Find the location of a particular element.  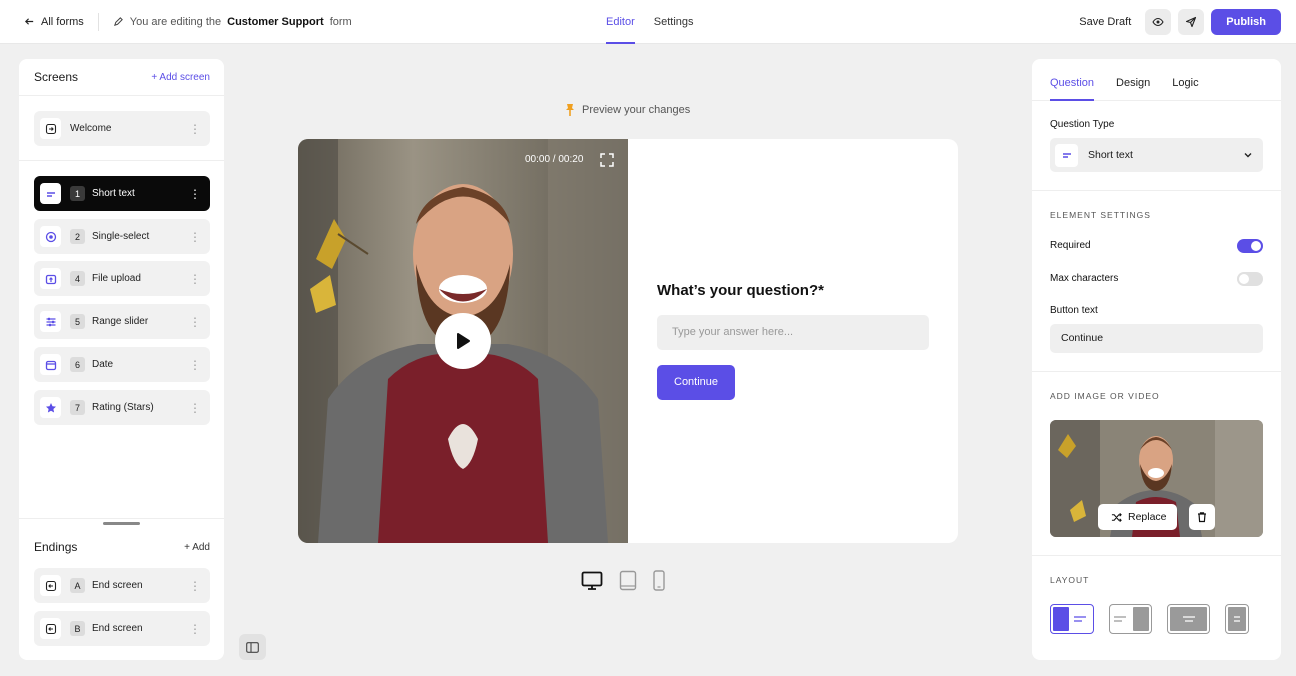

eye-icon is located at coordinates (1158, 22).